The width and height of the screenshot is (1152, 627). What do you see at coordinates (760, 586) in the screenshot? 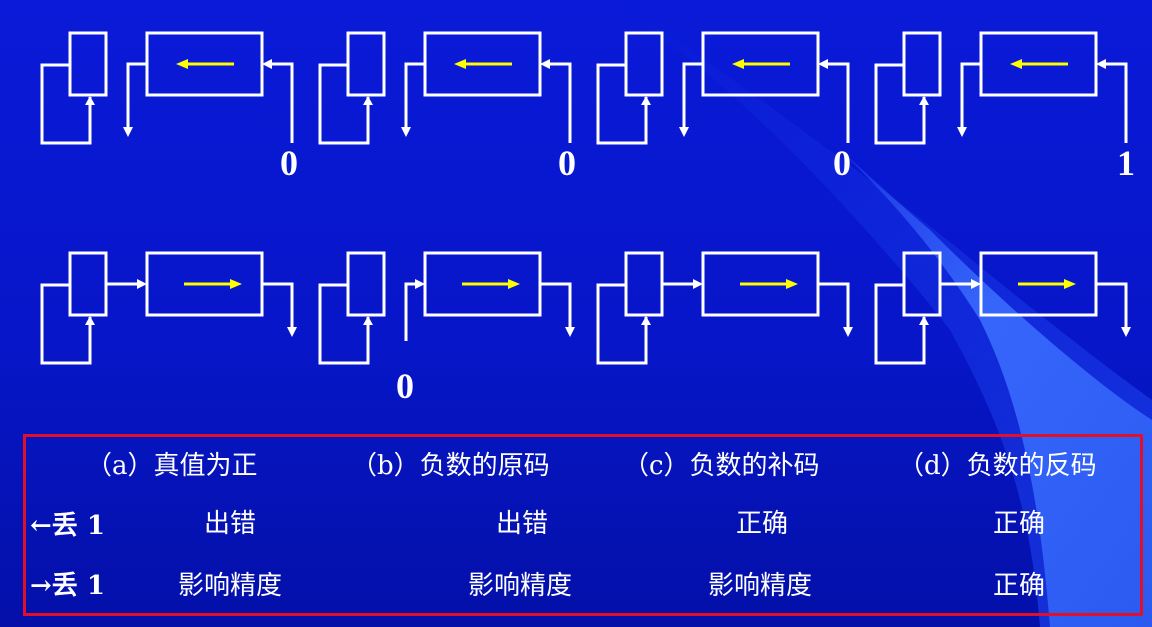
I see `cell-right-c: 影响精度` at bounding box center [760, 586].